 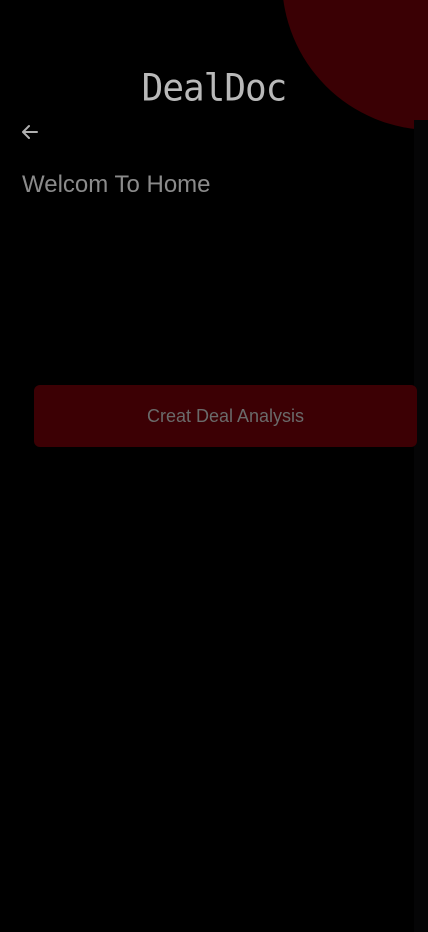 I want to click on arrow-left-icon, so click(x=30, y=132).